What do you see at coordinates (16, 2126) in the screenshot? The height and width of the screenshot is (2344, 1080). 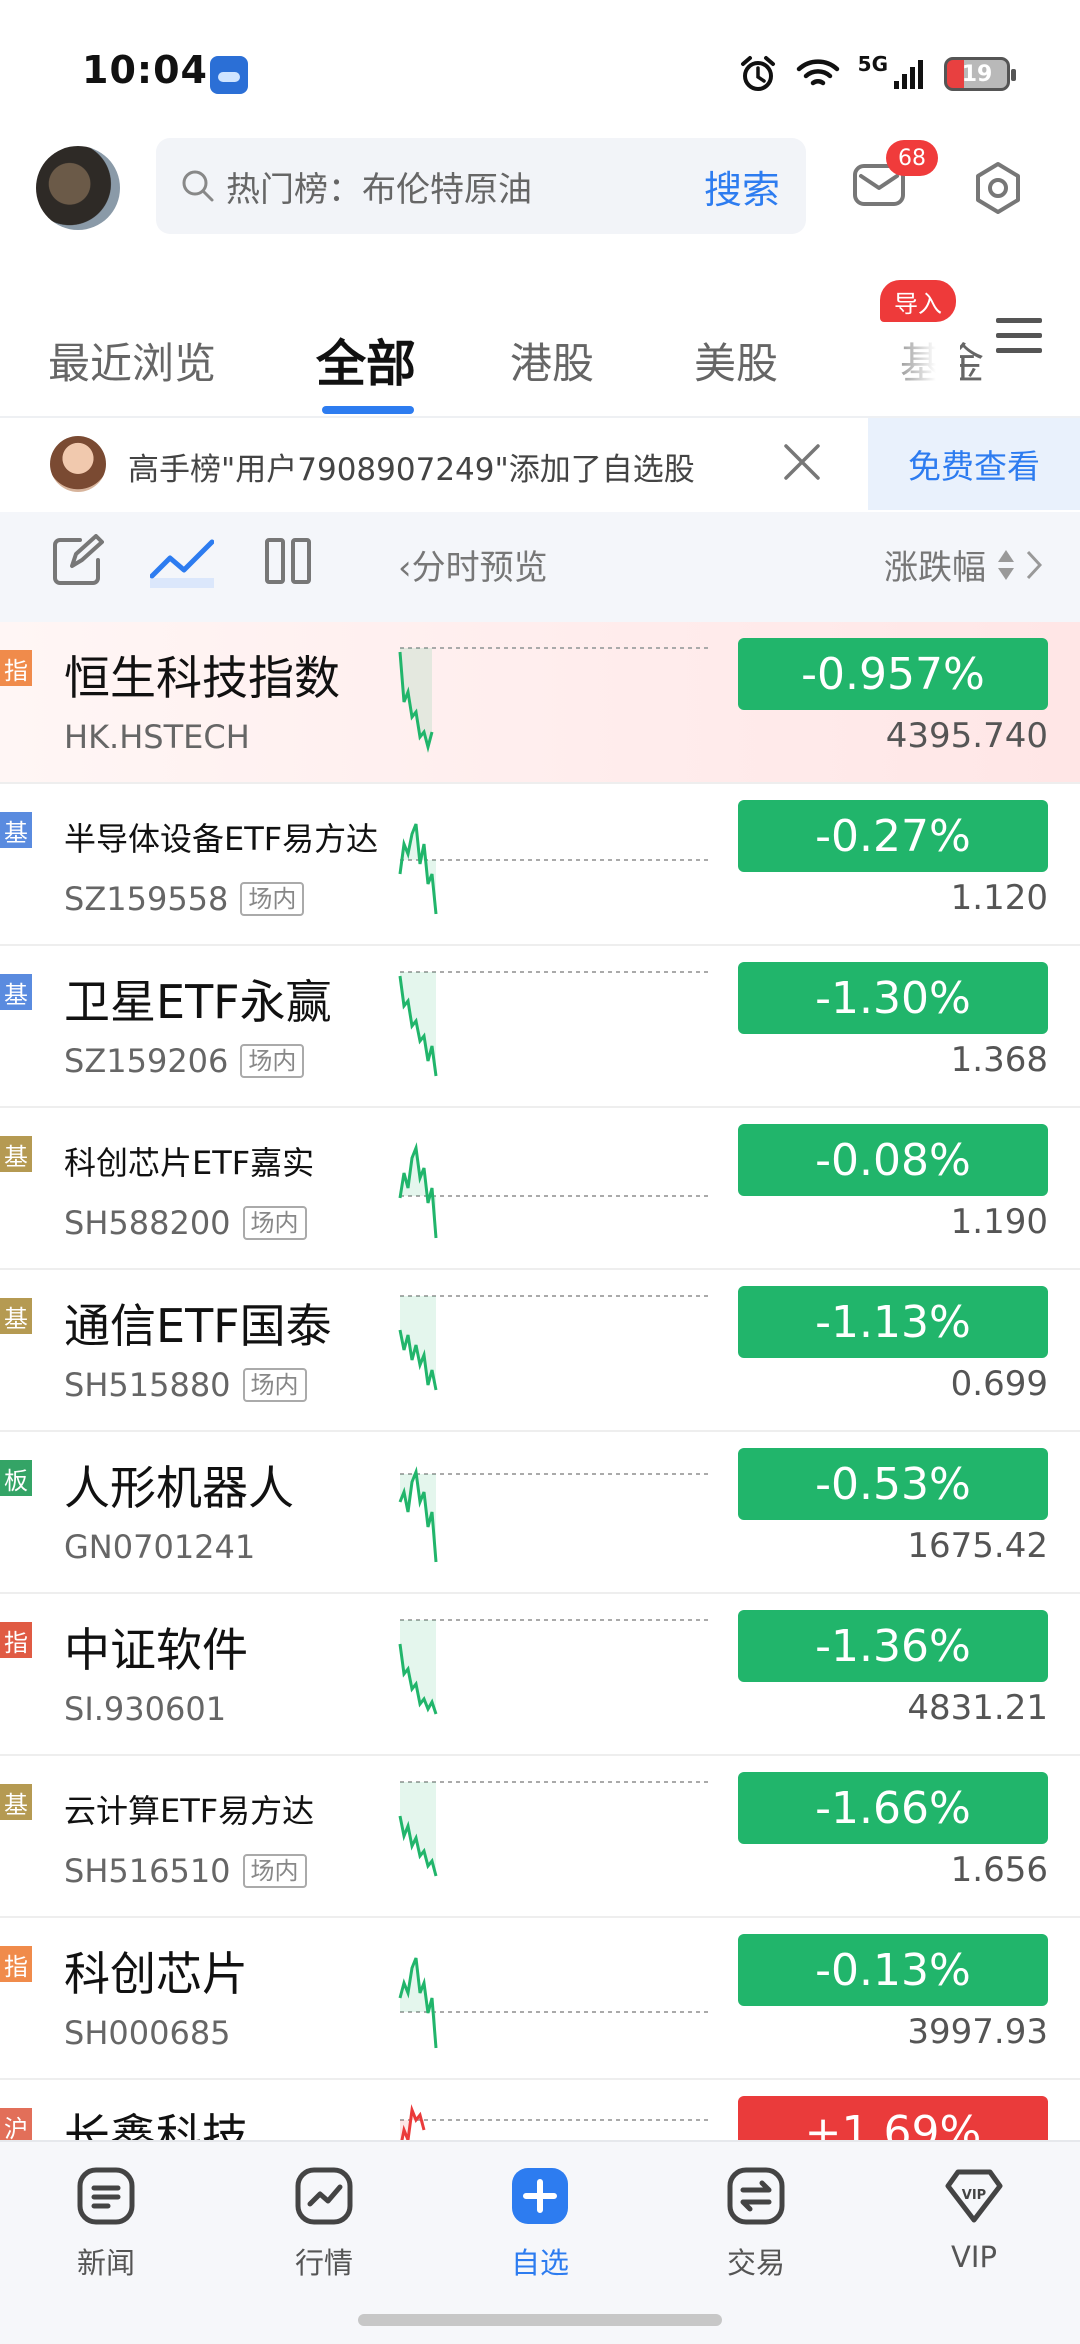 I see `market-type-tag: 沪` at bounding box center [16, 2126].